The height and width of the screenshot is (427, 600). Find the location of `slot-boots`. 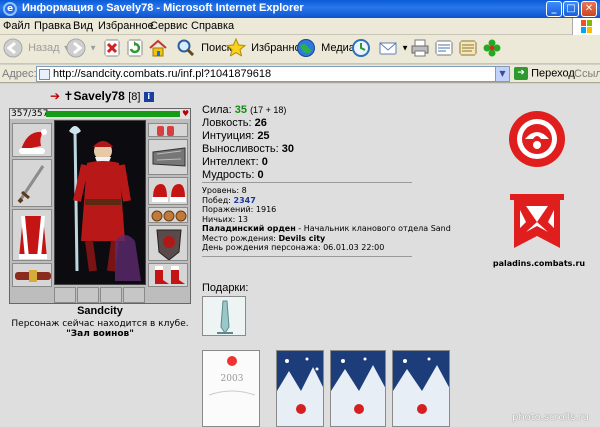

slot-boots is located at coordinates (168, 275).